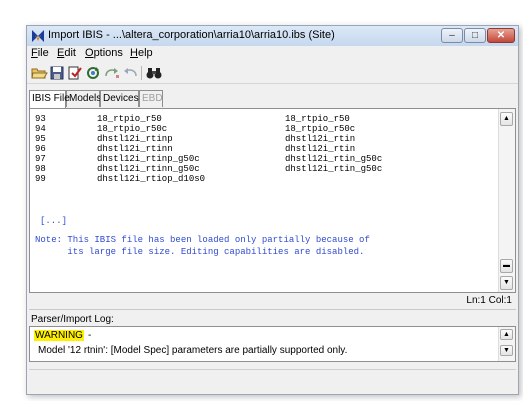 The height and width of the screenshot is (401, 523). Describe the element at coordinates (272, 73) in the screenshot. I see `toolbar` at that location.